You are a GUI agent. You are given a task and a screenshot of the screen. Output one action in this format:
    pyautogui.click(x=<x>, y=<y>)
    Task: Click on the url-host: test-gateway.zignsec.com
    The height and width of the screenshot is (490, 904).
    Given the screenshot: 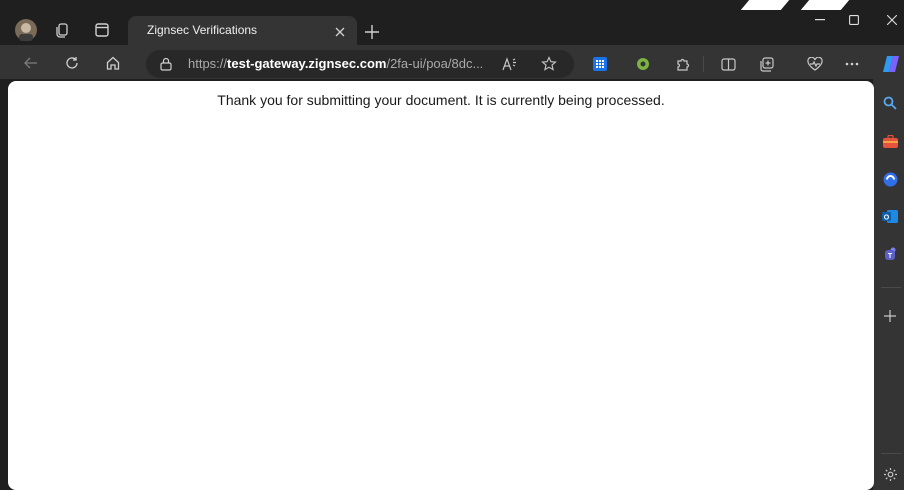 What is the action you would take?
    pyautogui.click(x=307, y=63)
    